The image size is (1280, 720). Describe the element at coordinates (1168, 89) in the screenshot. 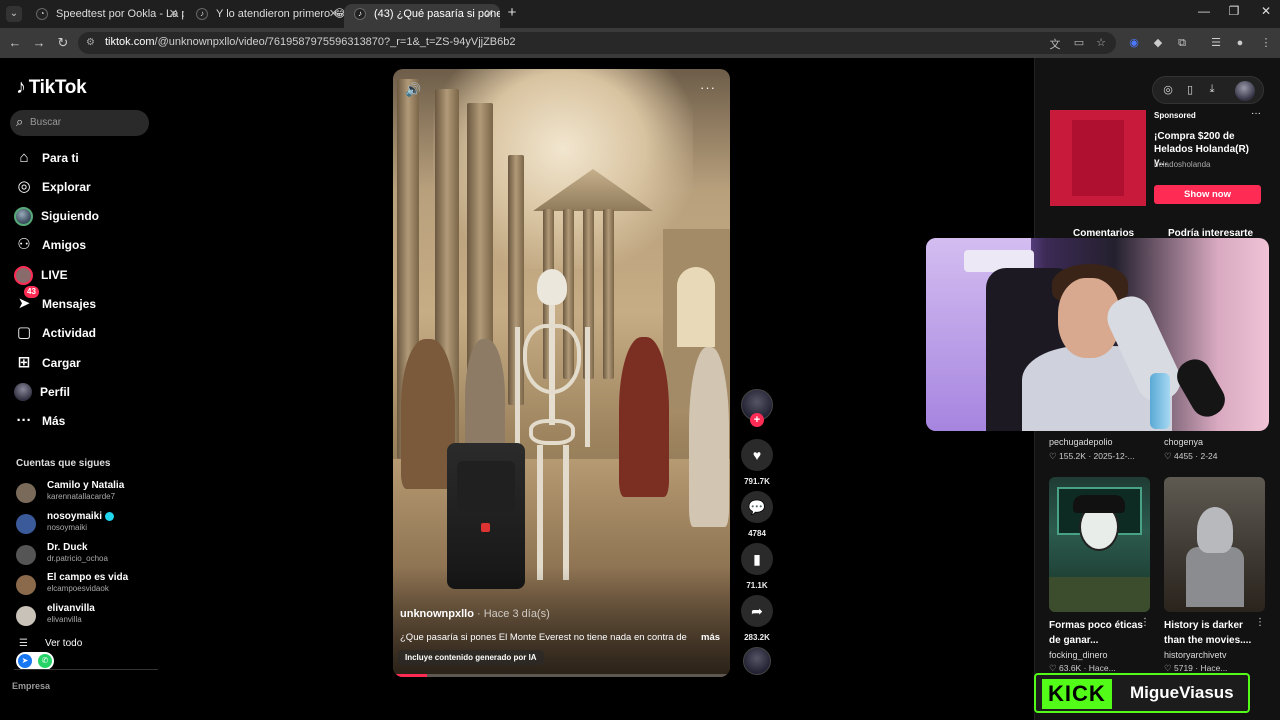

I see `compass-icon: ◎` at that location.